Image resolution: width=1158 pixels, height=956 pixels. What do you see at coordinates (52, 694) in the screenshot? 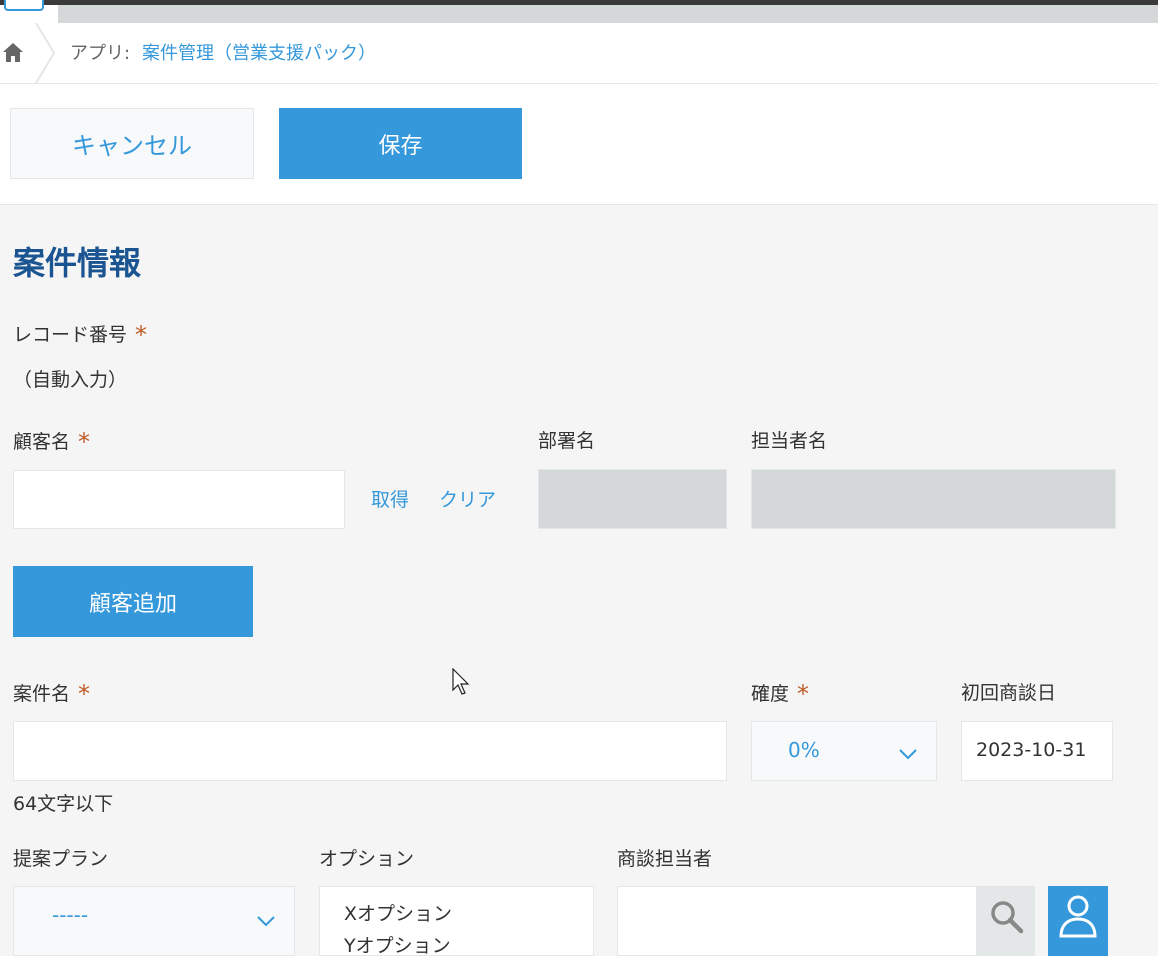
I see `deal-name-label: 案件名 *` at bounding box center [52, 694].